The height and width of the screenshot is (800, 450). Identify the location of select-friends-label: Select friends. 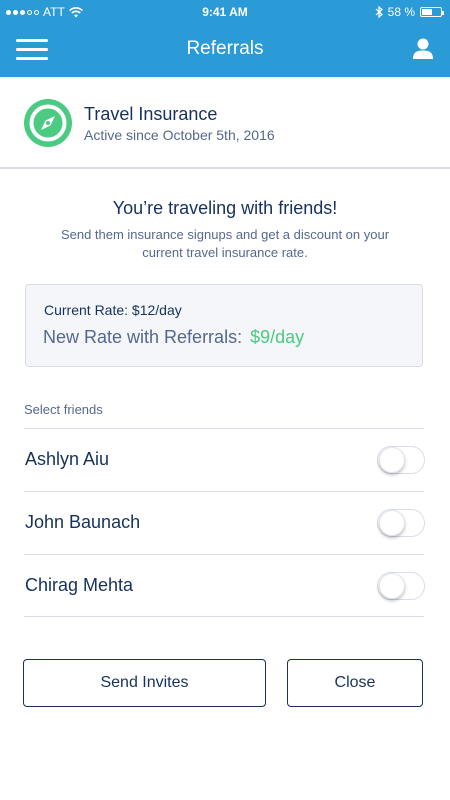
(63, 409).